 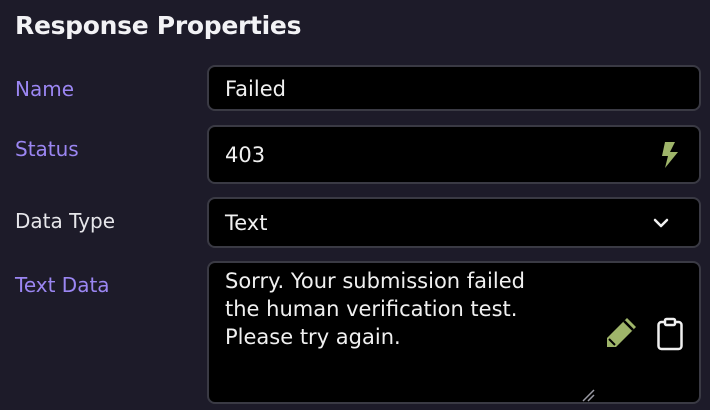 I want to click on name-label: Name, so click(x=45, y=89).